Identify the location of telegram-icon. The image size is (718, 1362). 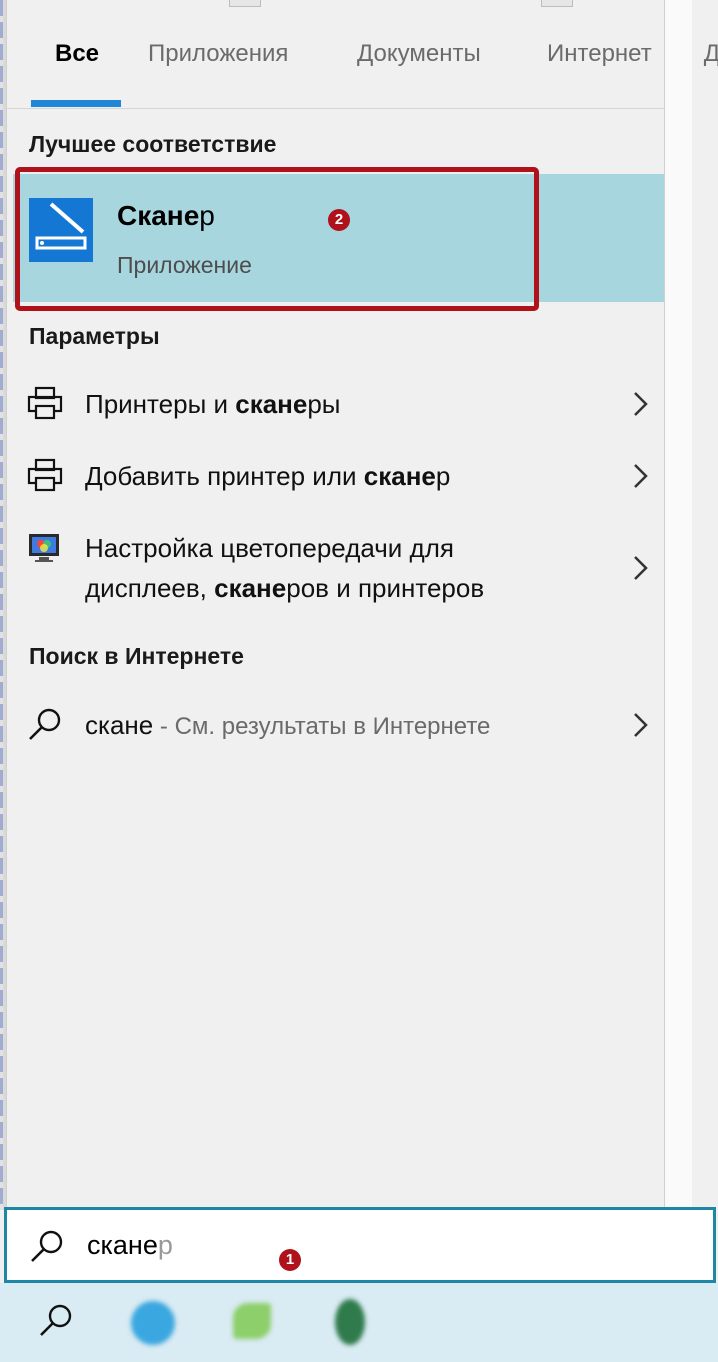
(153, 1321).